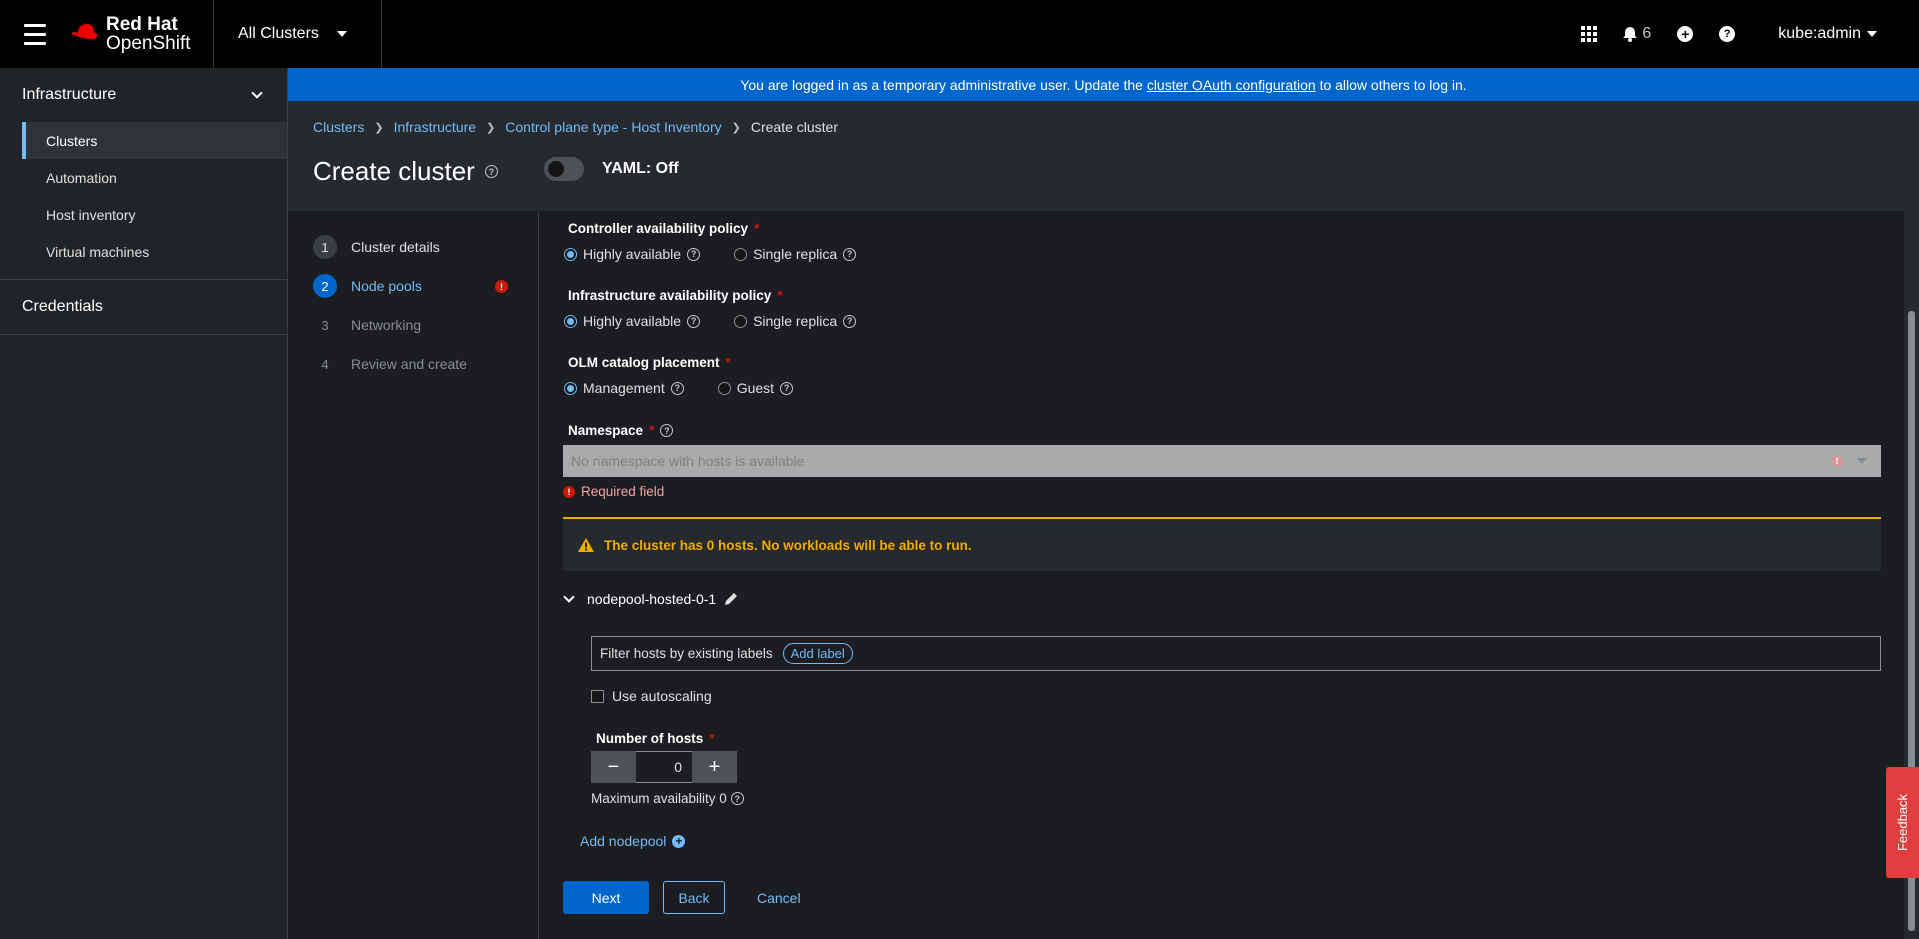 The image size is (1919, 939). I want to click on page-title: Create cluster ?, so click(405, 171).